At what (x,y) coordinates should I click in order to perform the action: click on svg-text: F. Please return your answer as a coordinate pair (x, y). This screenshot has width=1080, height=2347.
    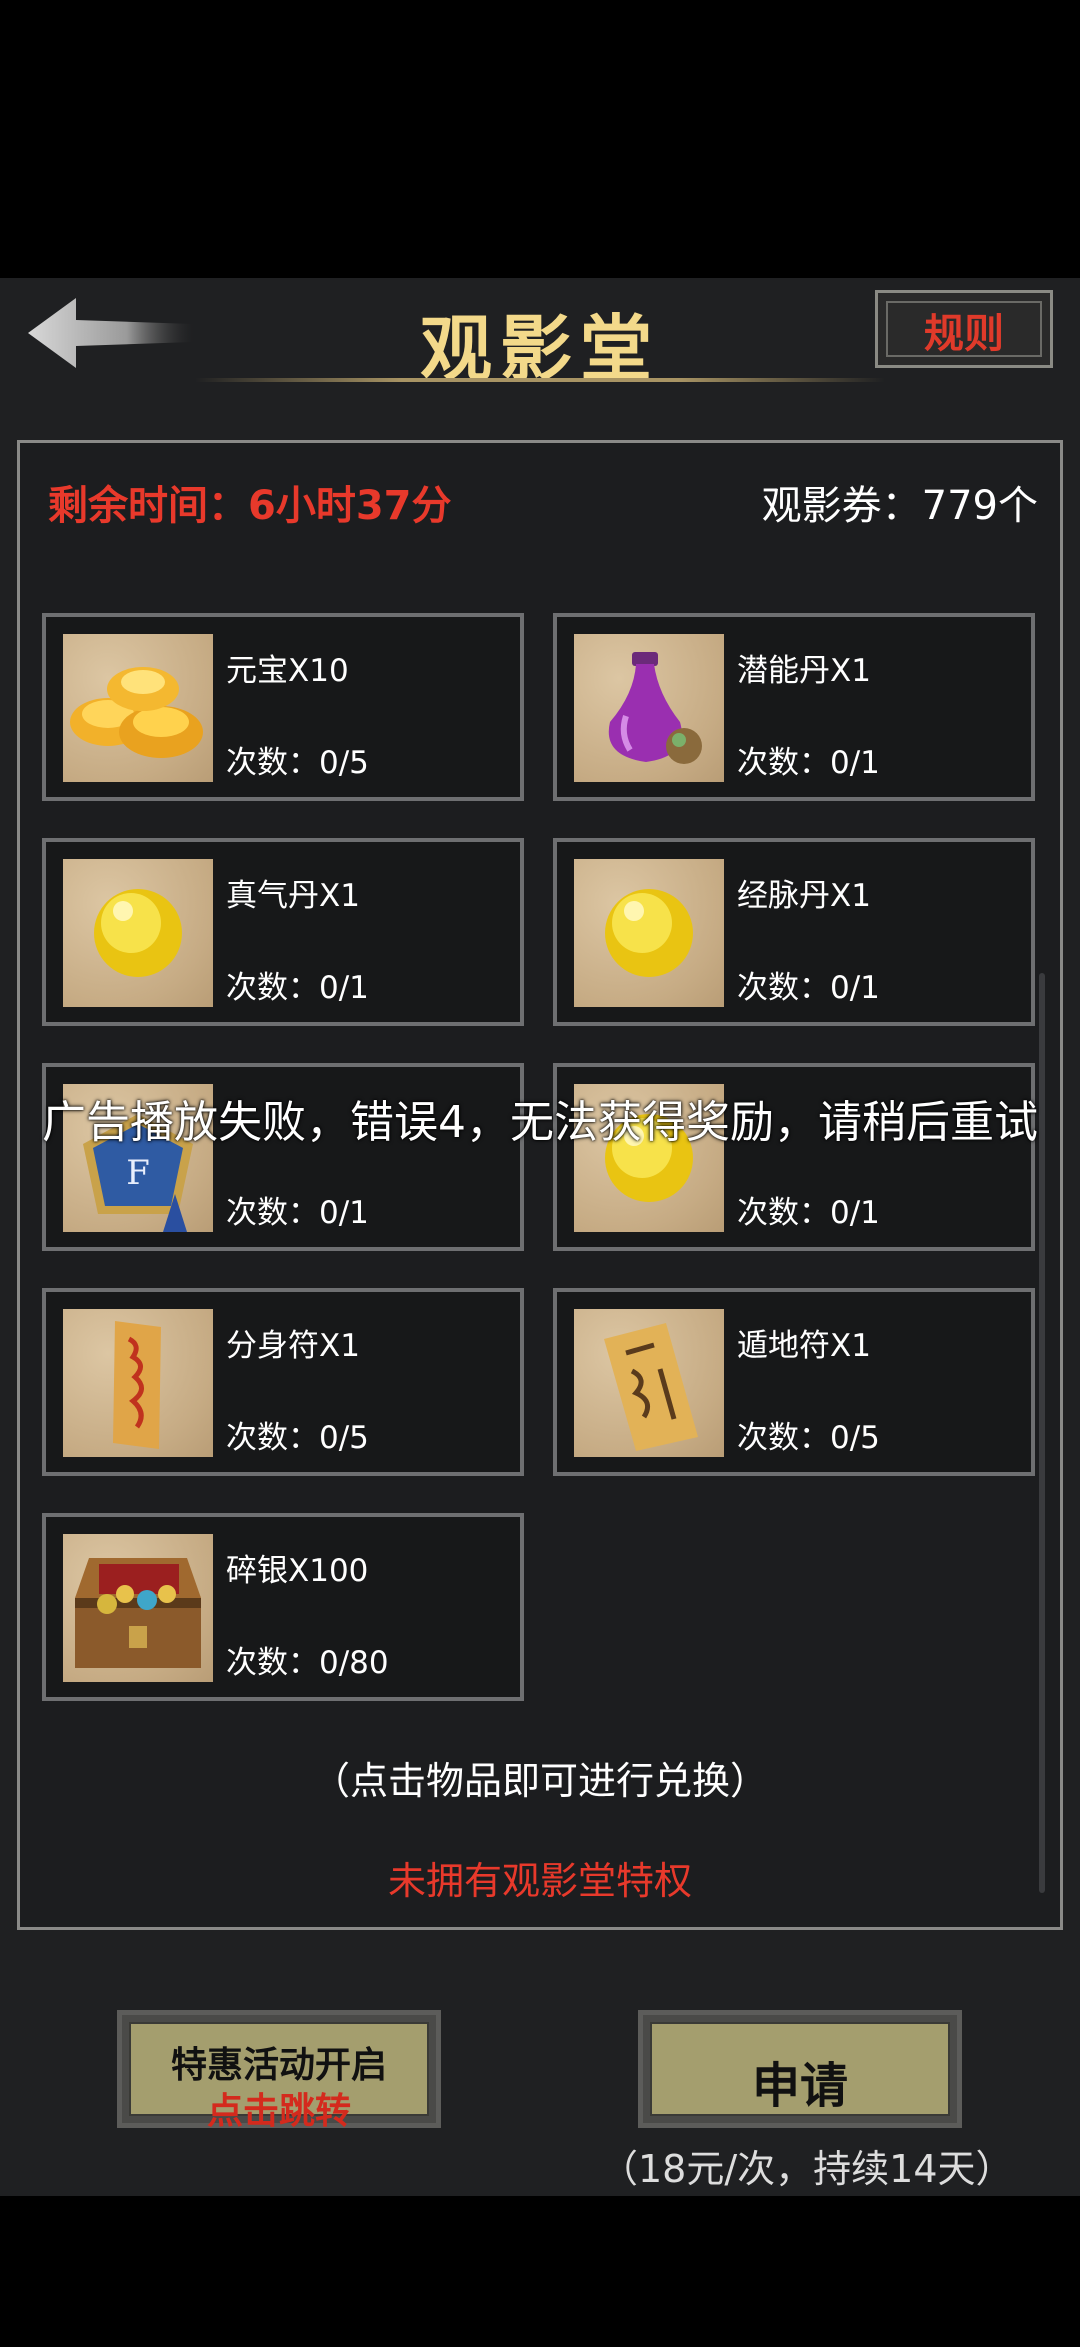
    Looking at the image, I should click on (138, 1173).